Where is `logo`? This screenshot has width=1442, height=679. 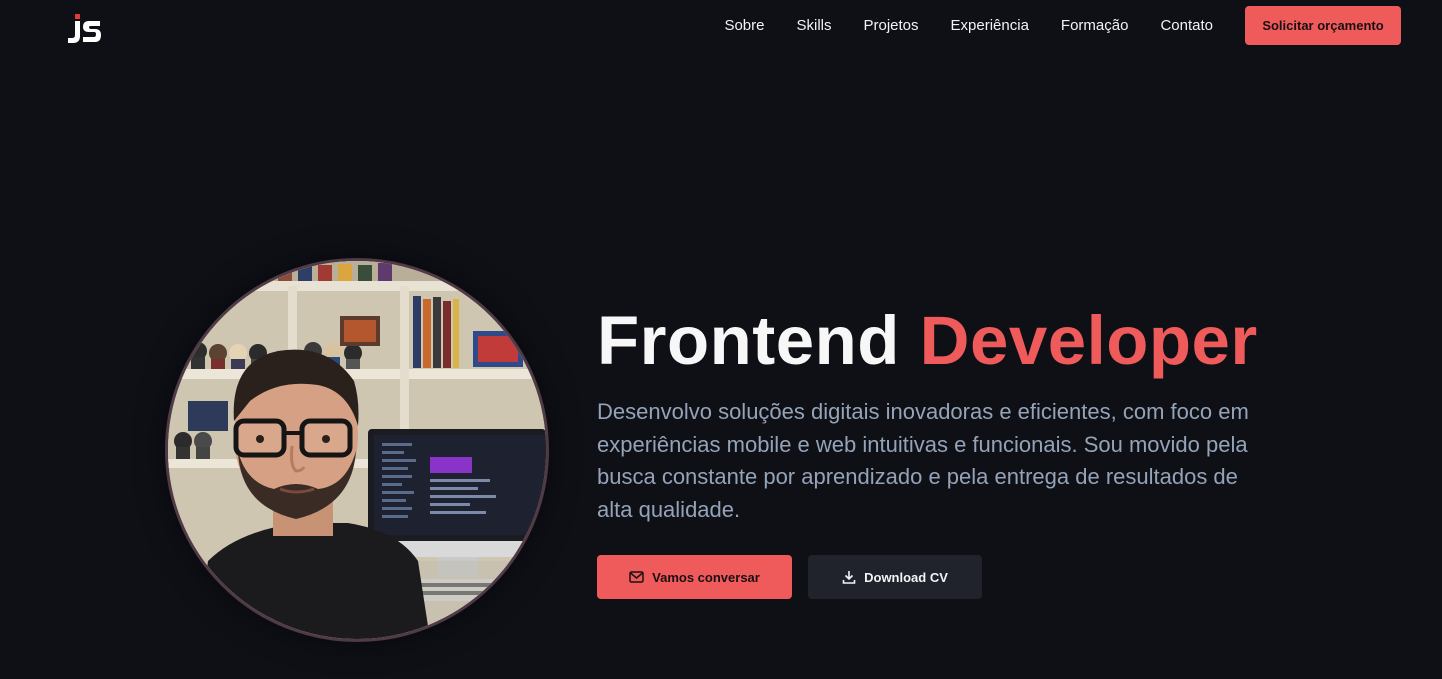
logo is located at coordinates (86, 29).